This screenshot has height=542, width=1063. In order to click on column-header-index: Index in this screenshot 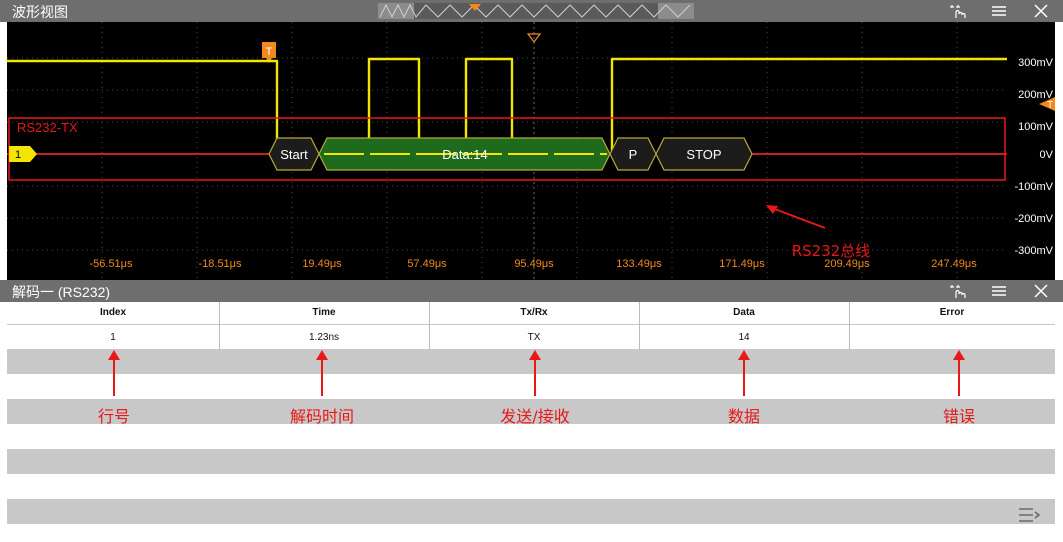, I will do `click(113, 312)`.